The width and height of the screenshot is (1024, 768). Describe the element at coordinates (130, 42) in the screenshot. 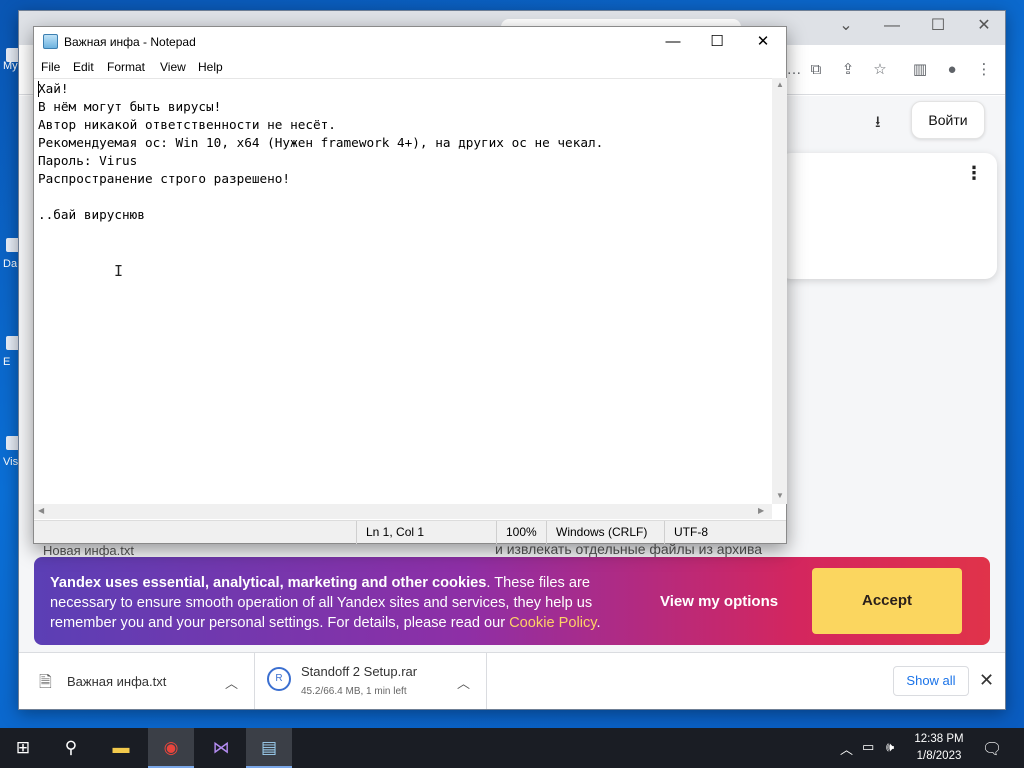

I see `window-title: Важная инфа - Notepad` at that location.